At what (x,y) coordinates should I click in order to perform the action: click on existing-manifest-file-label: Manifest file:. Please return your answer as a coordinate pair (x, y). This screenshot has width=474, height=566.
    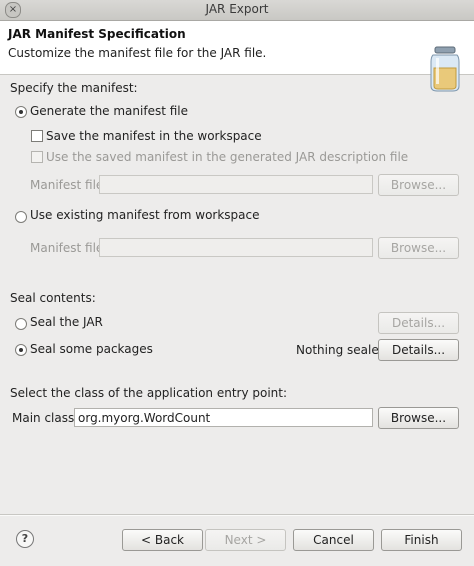
    Looking at the image, I should click on (69, 248).